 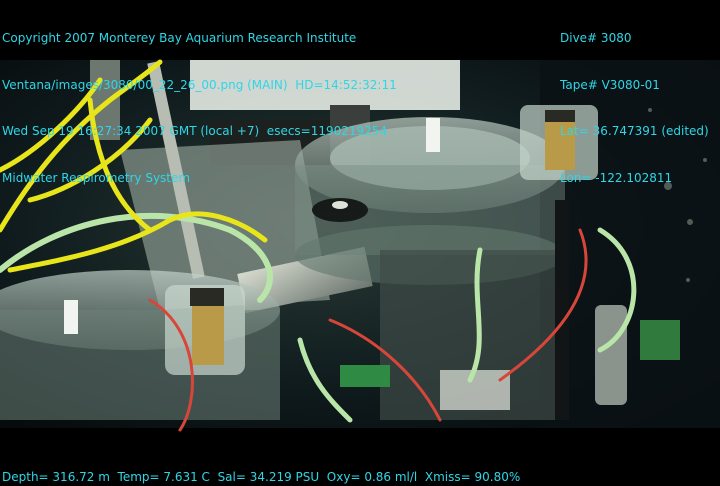 I want to click on overlay-tape-number: Tape# V3080-01, so click(x=610, y=84).